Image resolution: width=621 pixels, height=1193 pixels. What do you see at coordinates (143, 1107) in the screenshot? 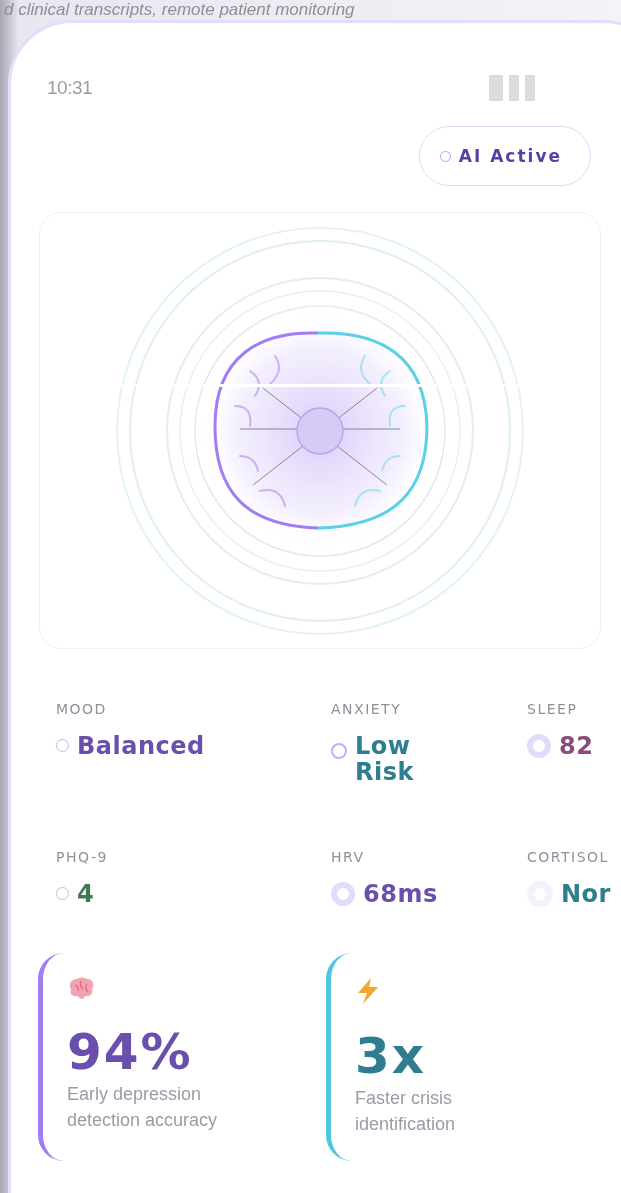
I see `stat-caption: Early depression detection accuracy` at bounding box center [143, 1107].